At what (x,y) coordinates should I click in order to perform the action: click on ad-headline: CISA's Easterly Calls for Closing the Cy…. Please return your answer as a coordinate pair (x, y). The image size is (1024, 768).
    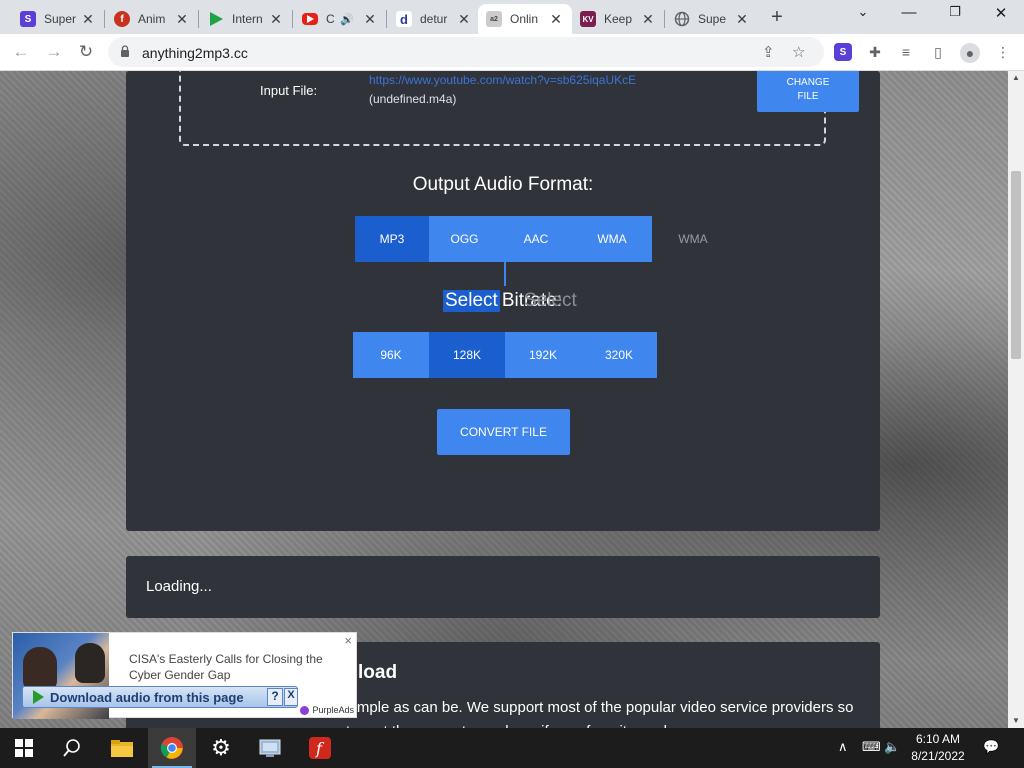
    Looking at the image, I should click on (231, 667).